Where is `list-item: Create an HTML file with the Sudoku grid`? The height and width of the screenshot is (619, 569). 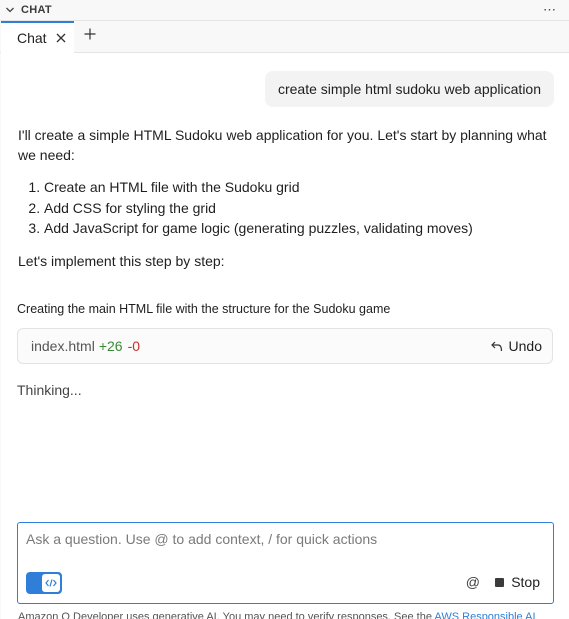 list-item: Create an HTML file with the Sudoku grid is located at coordinates (296, 187).